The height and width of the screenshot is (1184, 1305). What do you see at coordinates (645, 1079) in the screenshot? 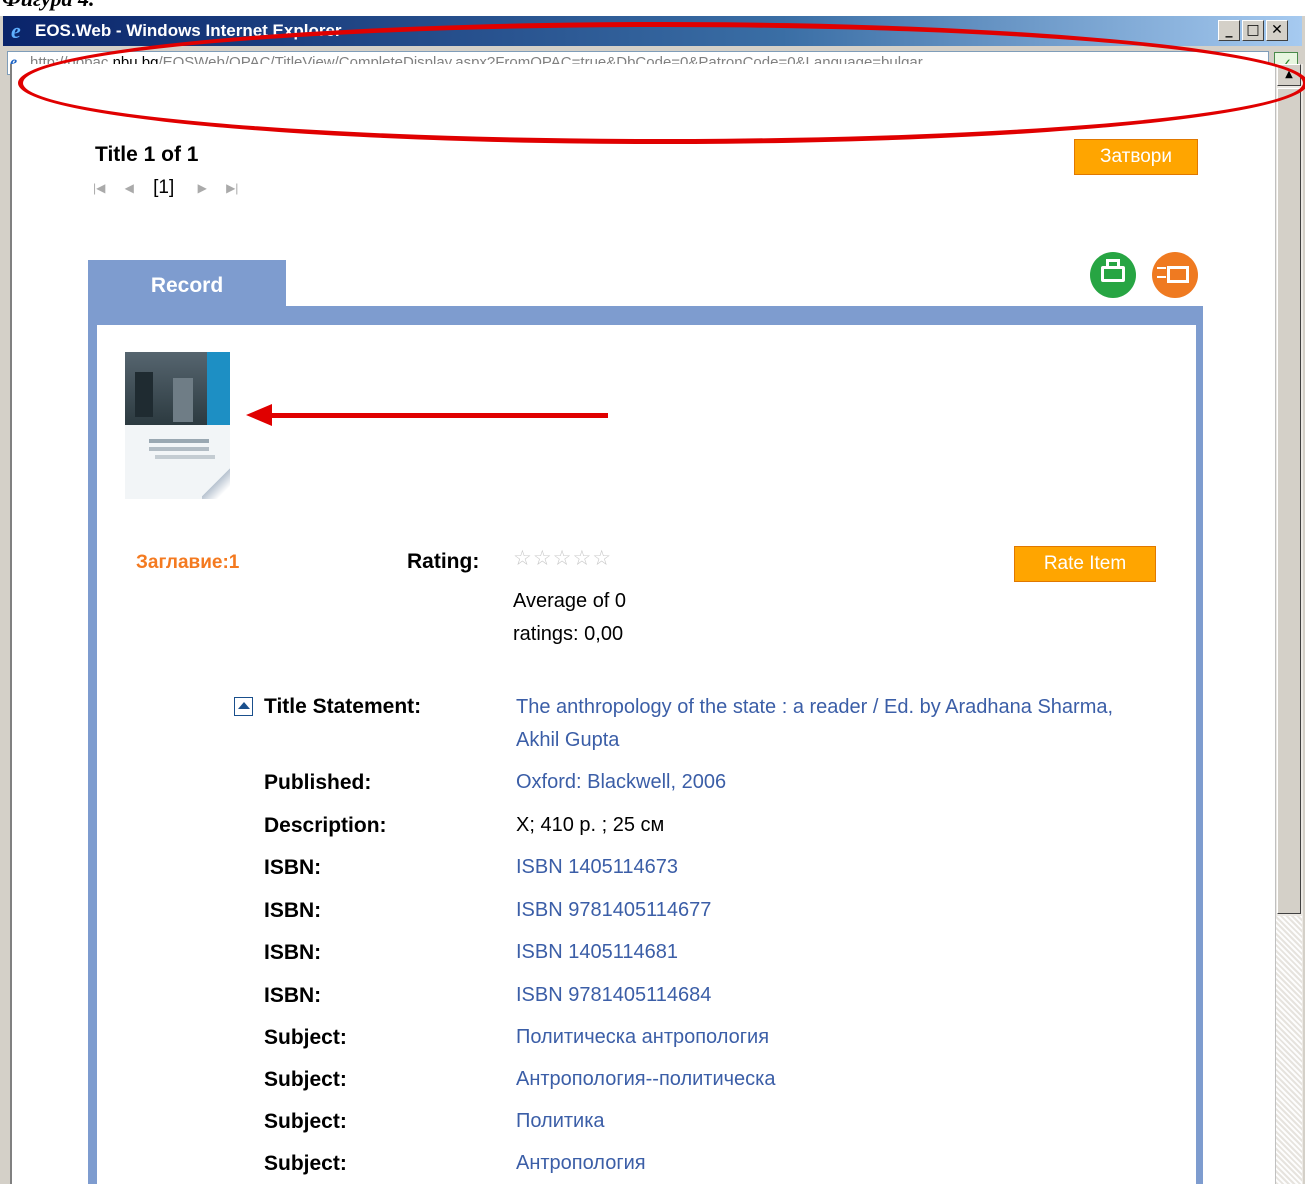
I see `field-value-subject: Антропология--политическа` at bounding box center [645, 1079].